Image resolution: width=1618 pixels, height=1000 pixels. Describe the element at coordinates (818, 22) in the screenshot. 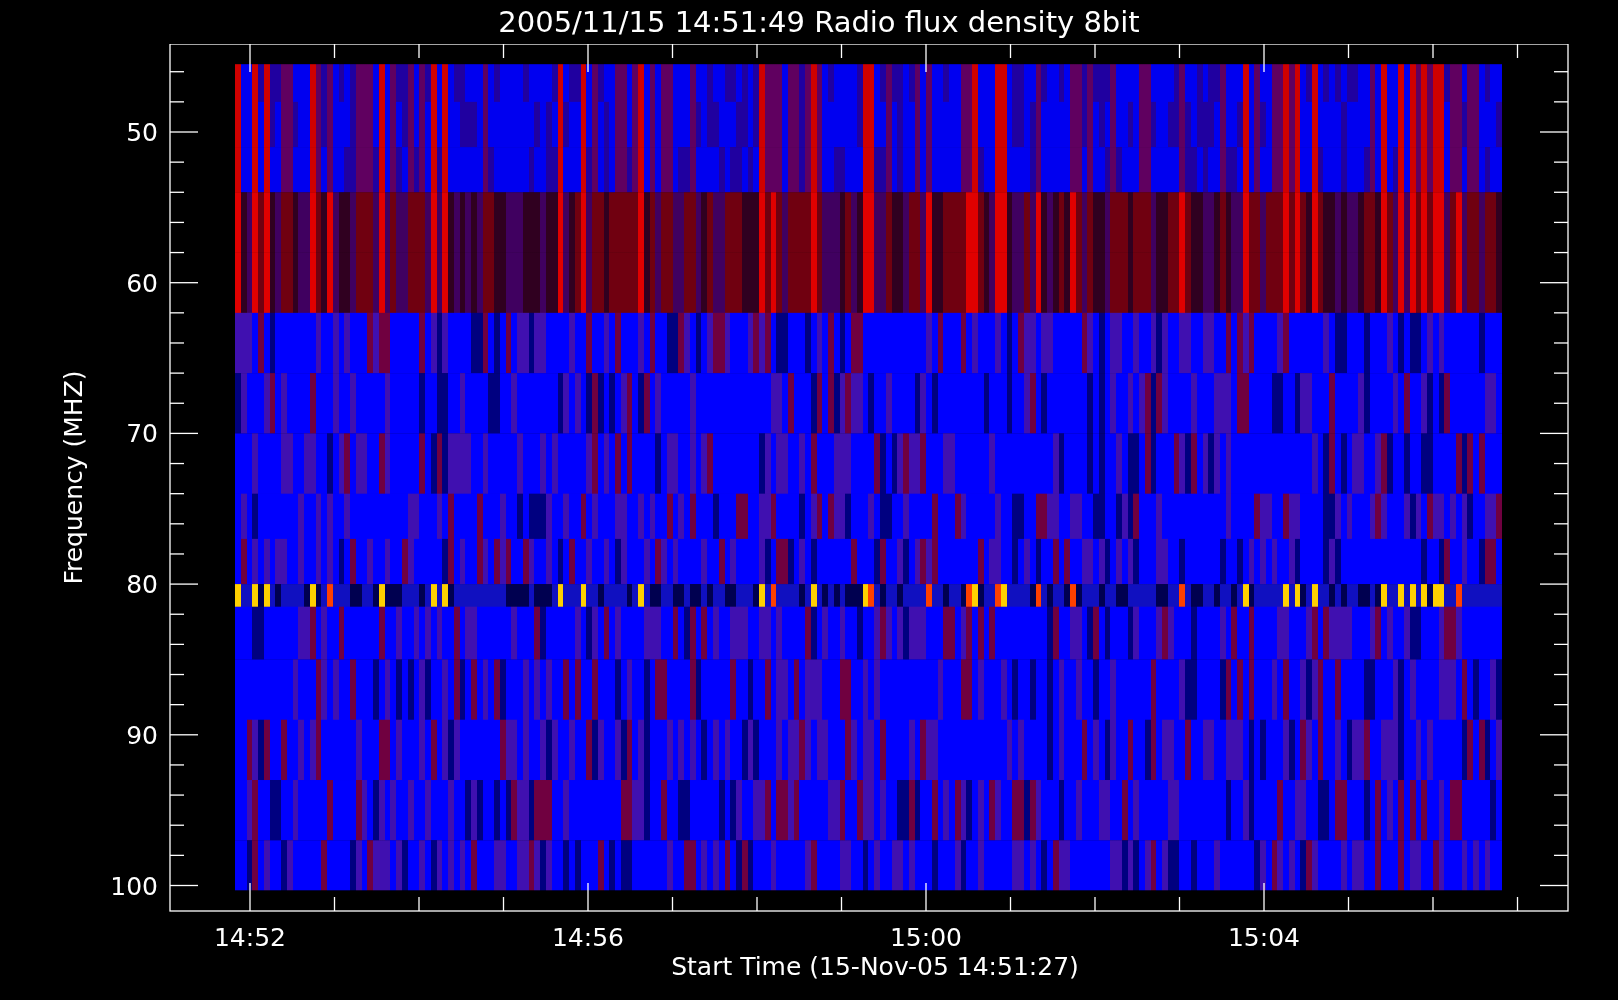

I see `chart-title: 2005/11/15 14:51:49 Radio flux density 8bit` at that location.